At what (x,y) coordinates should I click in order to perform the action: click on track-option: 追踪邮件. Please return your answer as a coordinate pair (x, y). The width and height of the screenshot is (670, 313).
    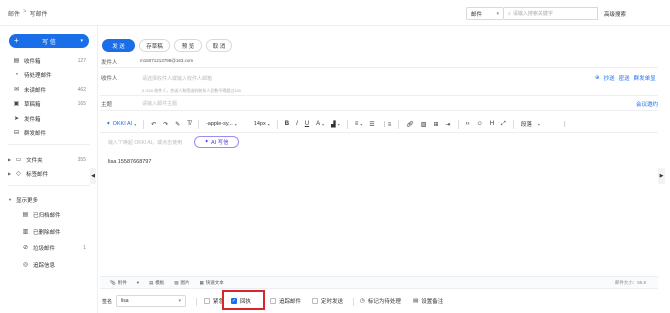
    Looking at the image, I should click on (285, 301).